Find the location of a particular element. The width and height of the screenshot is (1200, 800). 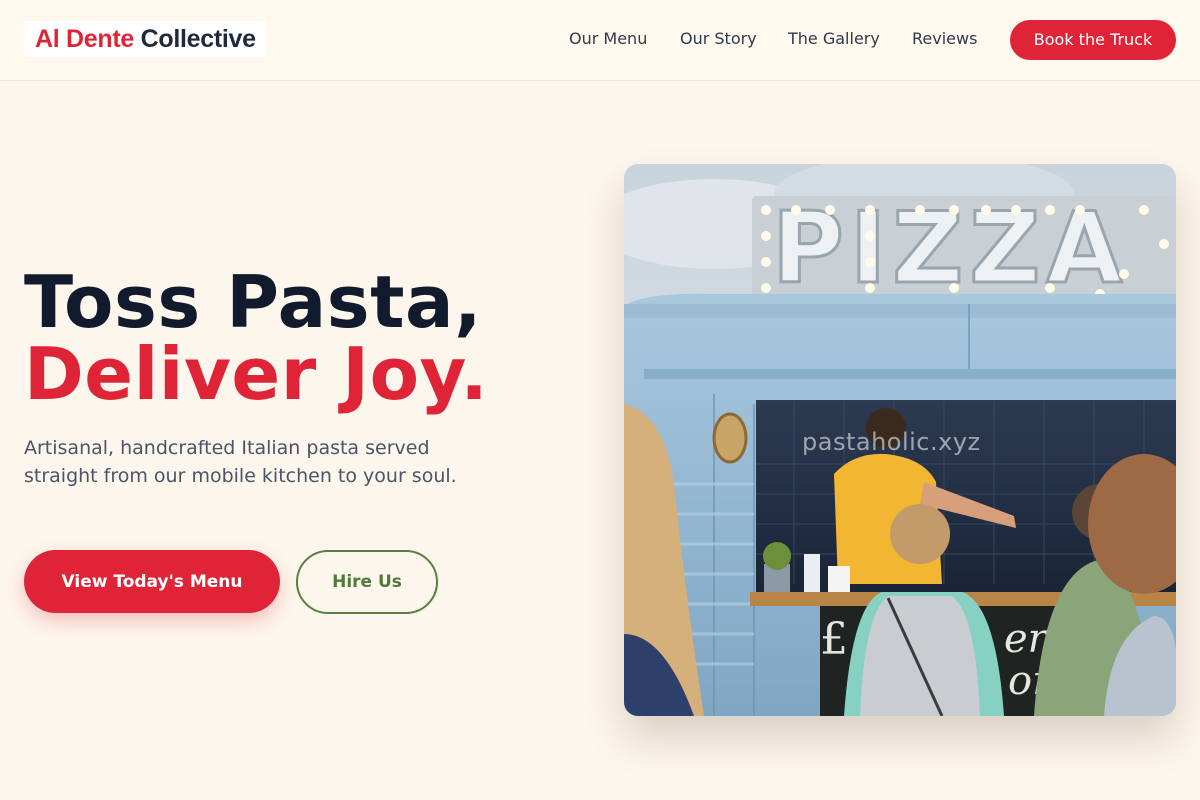

hero-headline: Toss Pasta, Deliver Joy. is located at coordinates (256, 338).